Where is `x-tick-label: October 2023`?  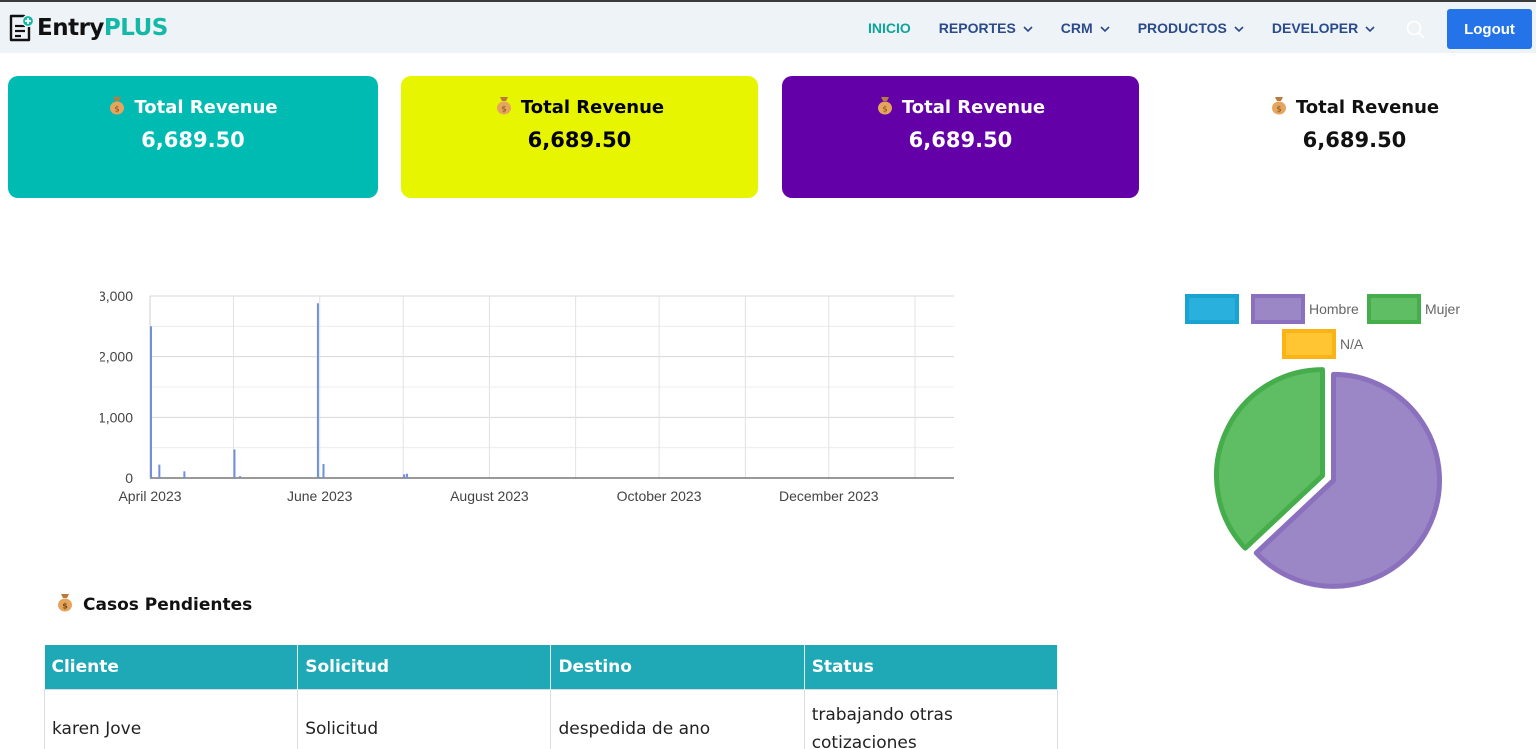 x-tick-label: October 2023 is located at coordinates (659, 496).